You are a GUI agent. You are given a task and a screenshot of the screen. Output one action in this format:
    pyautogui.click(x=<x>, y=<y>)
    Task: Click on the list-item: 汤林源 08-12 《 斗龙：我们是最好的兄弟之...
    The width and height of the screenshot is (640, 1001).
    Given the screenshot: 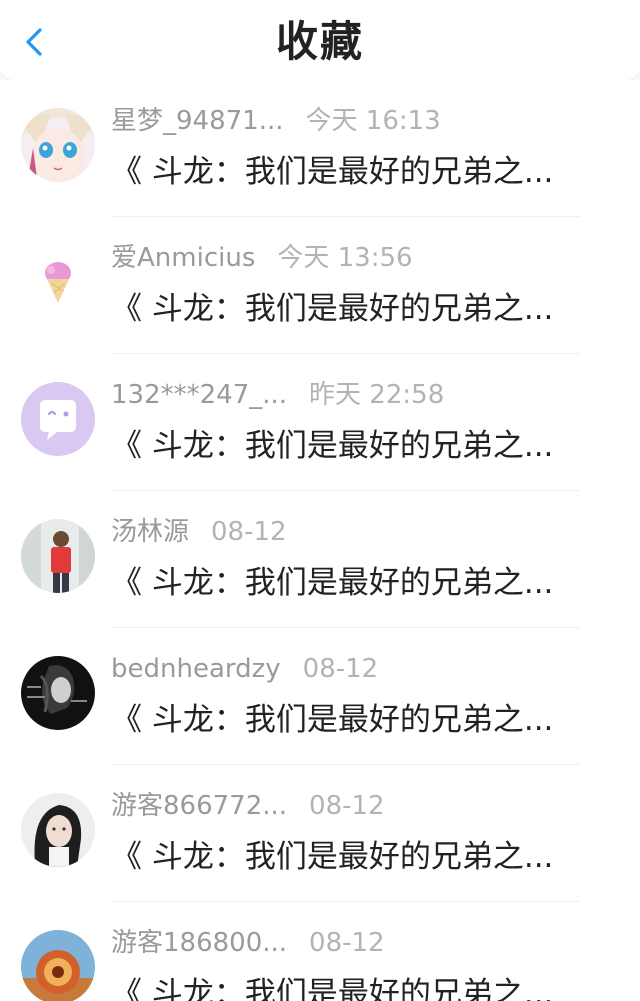 What is the action you would take?
    pyautogui.click(x=320, y=559)
    